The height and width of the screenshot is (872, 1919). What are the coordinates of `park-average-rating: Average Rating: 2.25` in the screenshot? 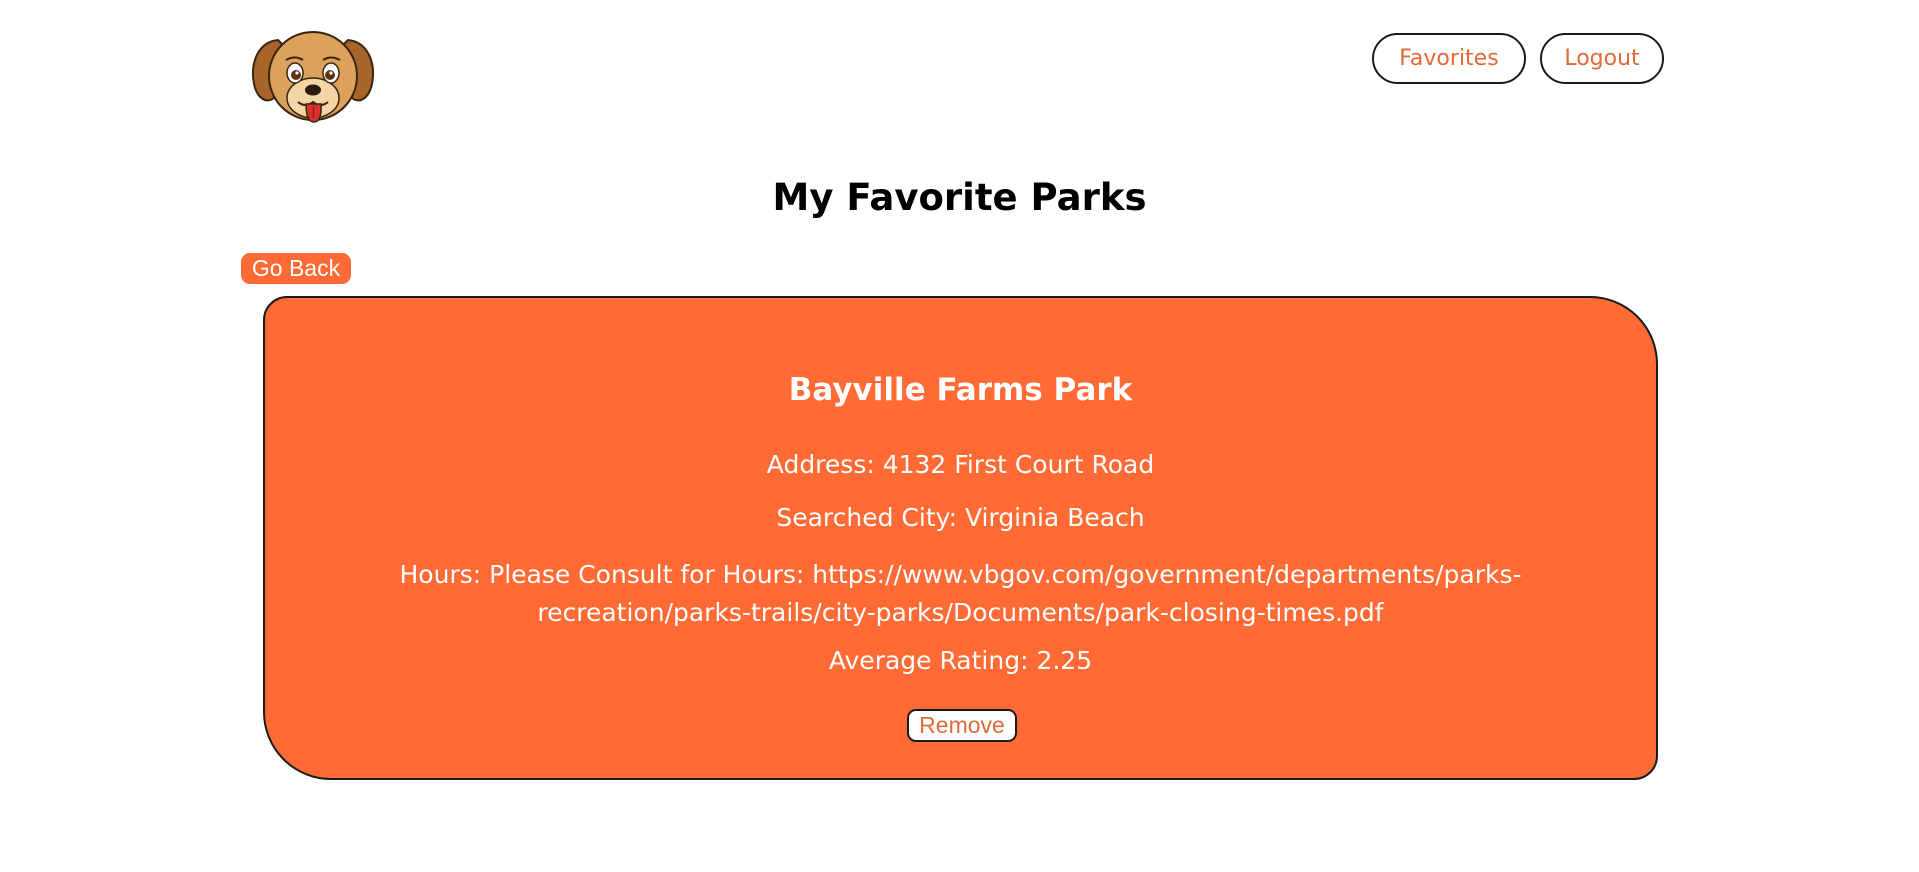 It's located at (960, 660).